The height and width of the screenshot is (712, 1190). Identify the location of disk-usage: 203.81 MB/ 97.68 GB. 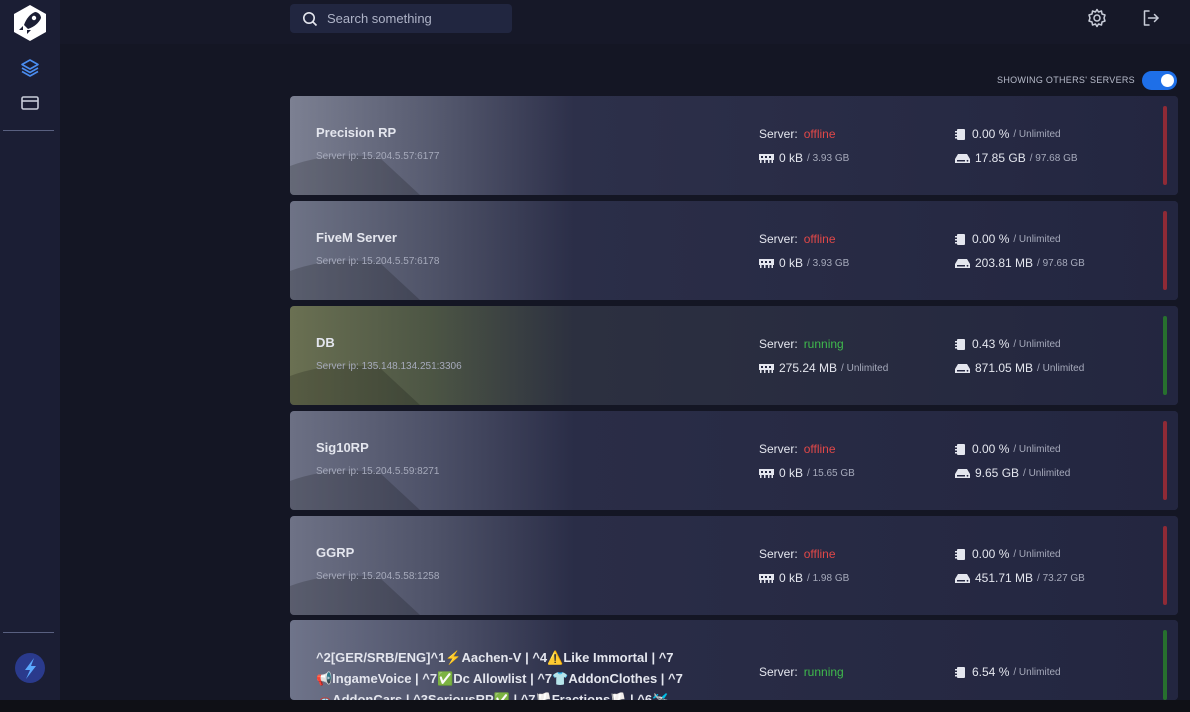
(1020, 263).